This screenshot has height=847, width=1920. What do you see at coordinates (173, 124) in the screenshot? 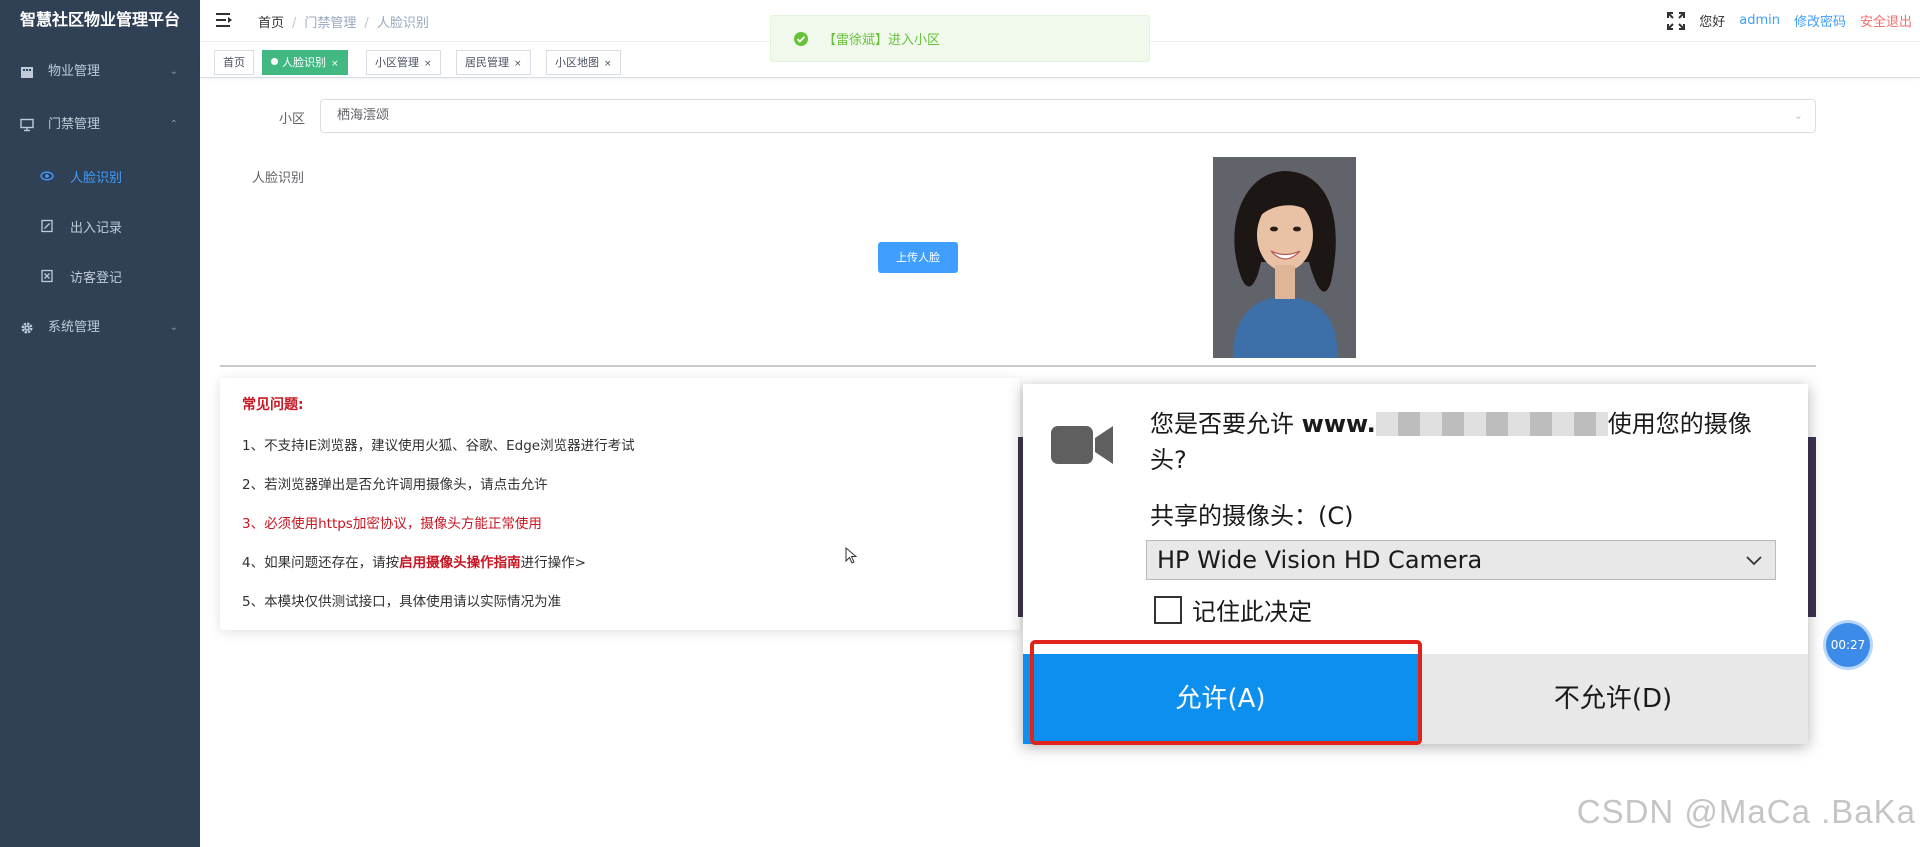
I see `chevron-up-icon: ⌃` at bounding box center [173, 124].